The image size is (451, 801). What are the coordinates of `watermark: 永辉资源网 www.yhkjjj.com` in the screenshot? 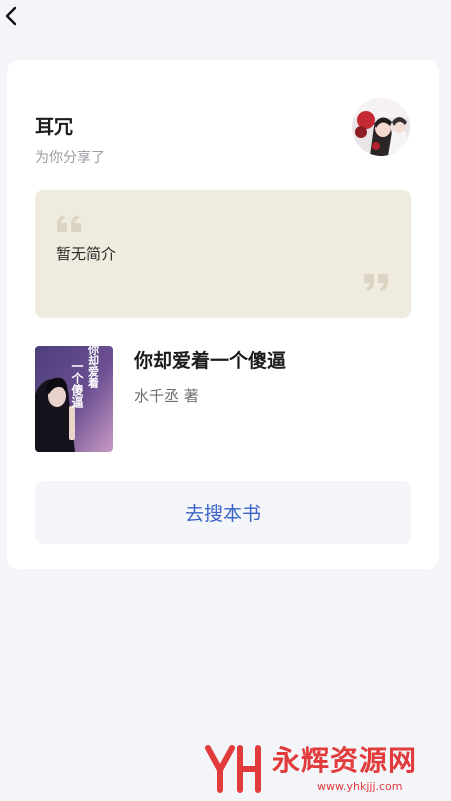 It's located at (319, 768).